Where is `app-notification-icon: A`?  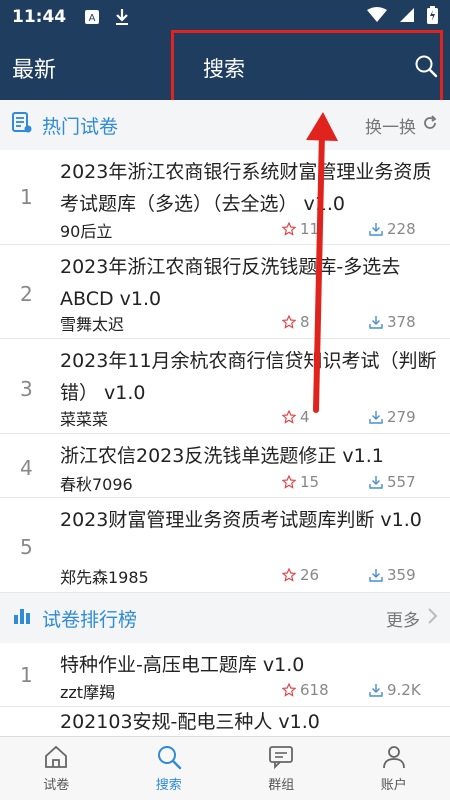 app-notification-icon: A is located at coordinates (92, 17).